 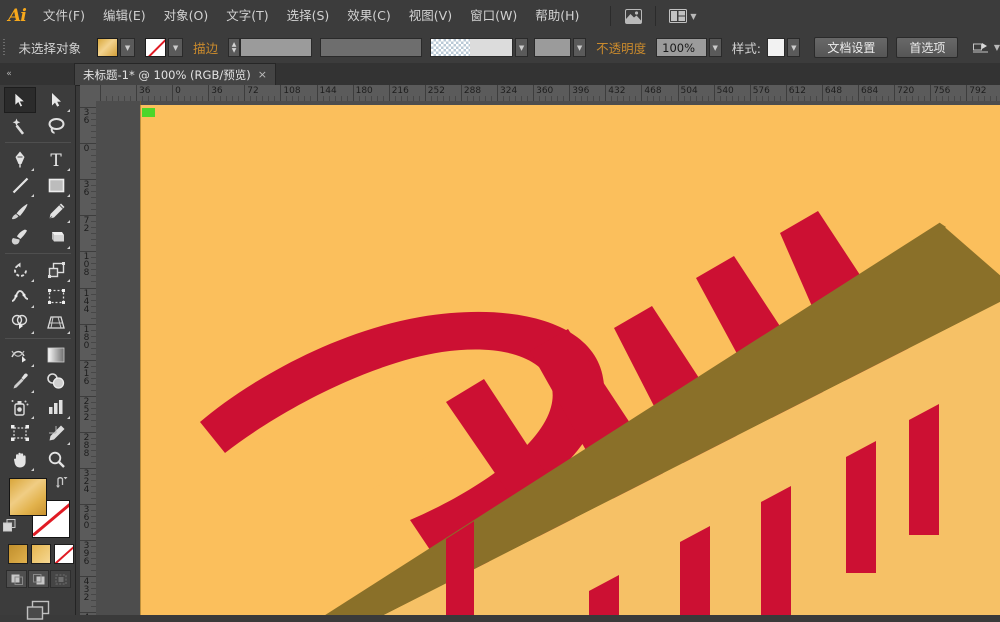 I want to click on vertical-ruler: 3603672108144180216252288324360396432468, so click(x=88, y=358).